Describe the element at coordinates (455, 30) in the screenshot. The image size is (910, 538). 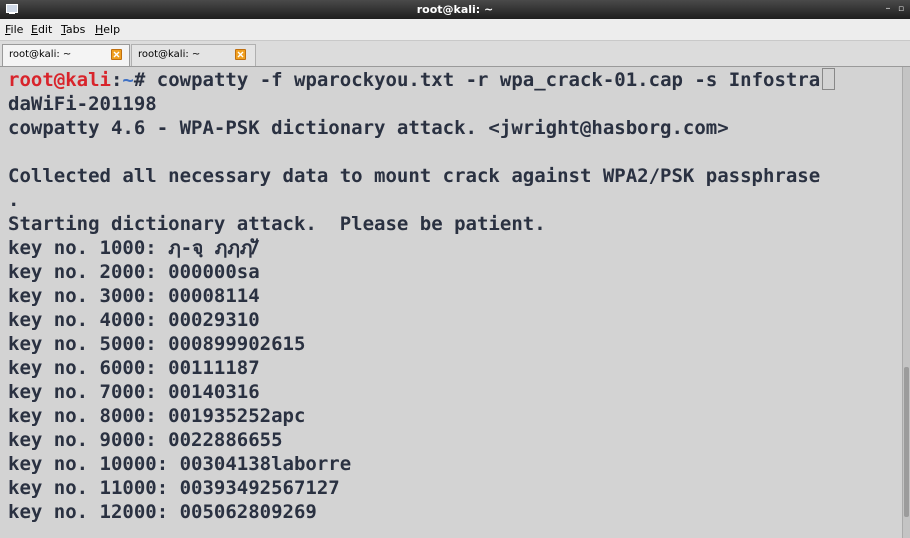
I see `menu-bar: File Edit Tabs Help` at that location.